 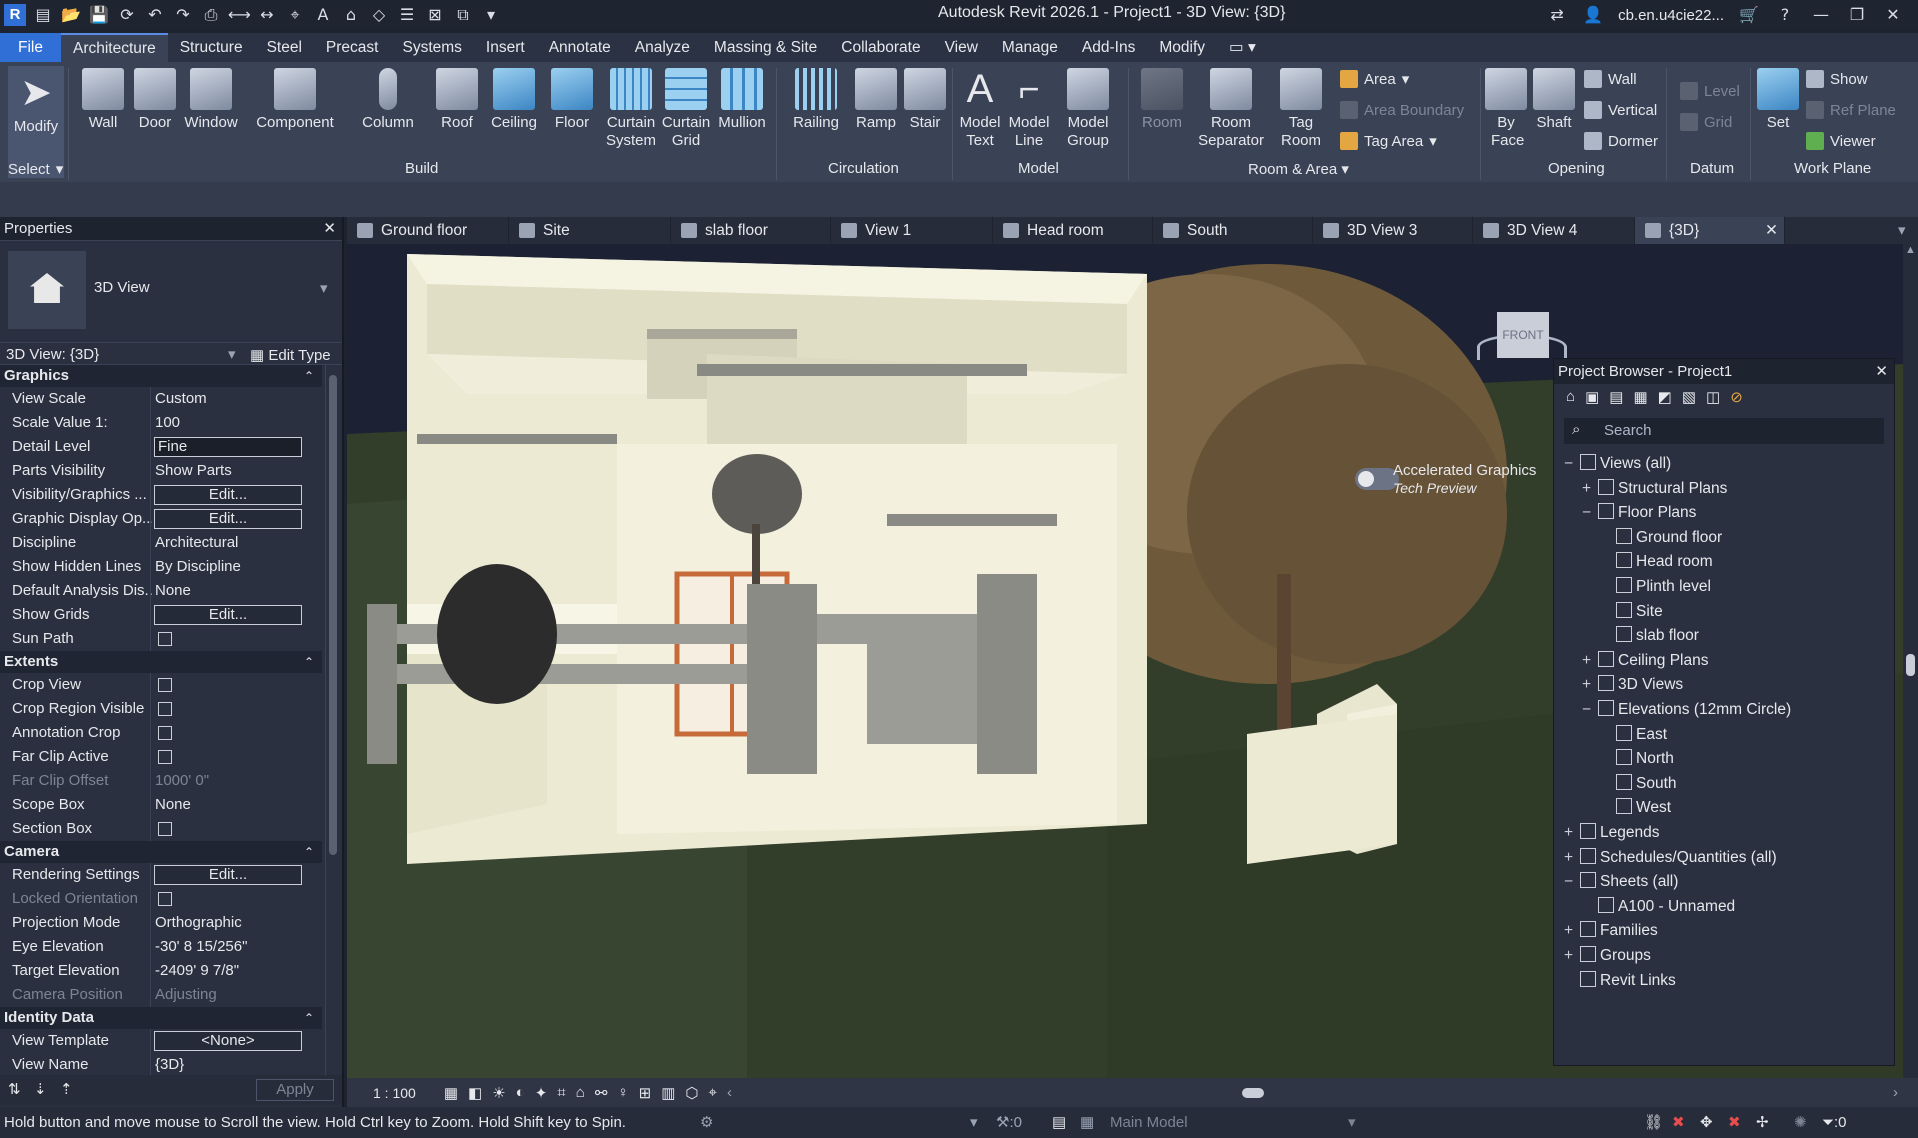 What do you see at coordinates (1611, 930) in the screenshot?
I see `browser-tree-item: + Families` at bounding box center [1611, 930].